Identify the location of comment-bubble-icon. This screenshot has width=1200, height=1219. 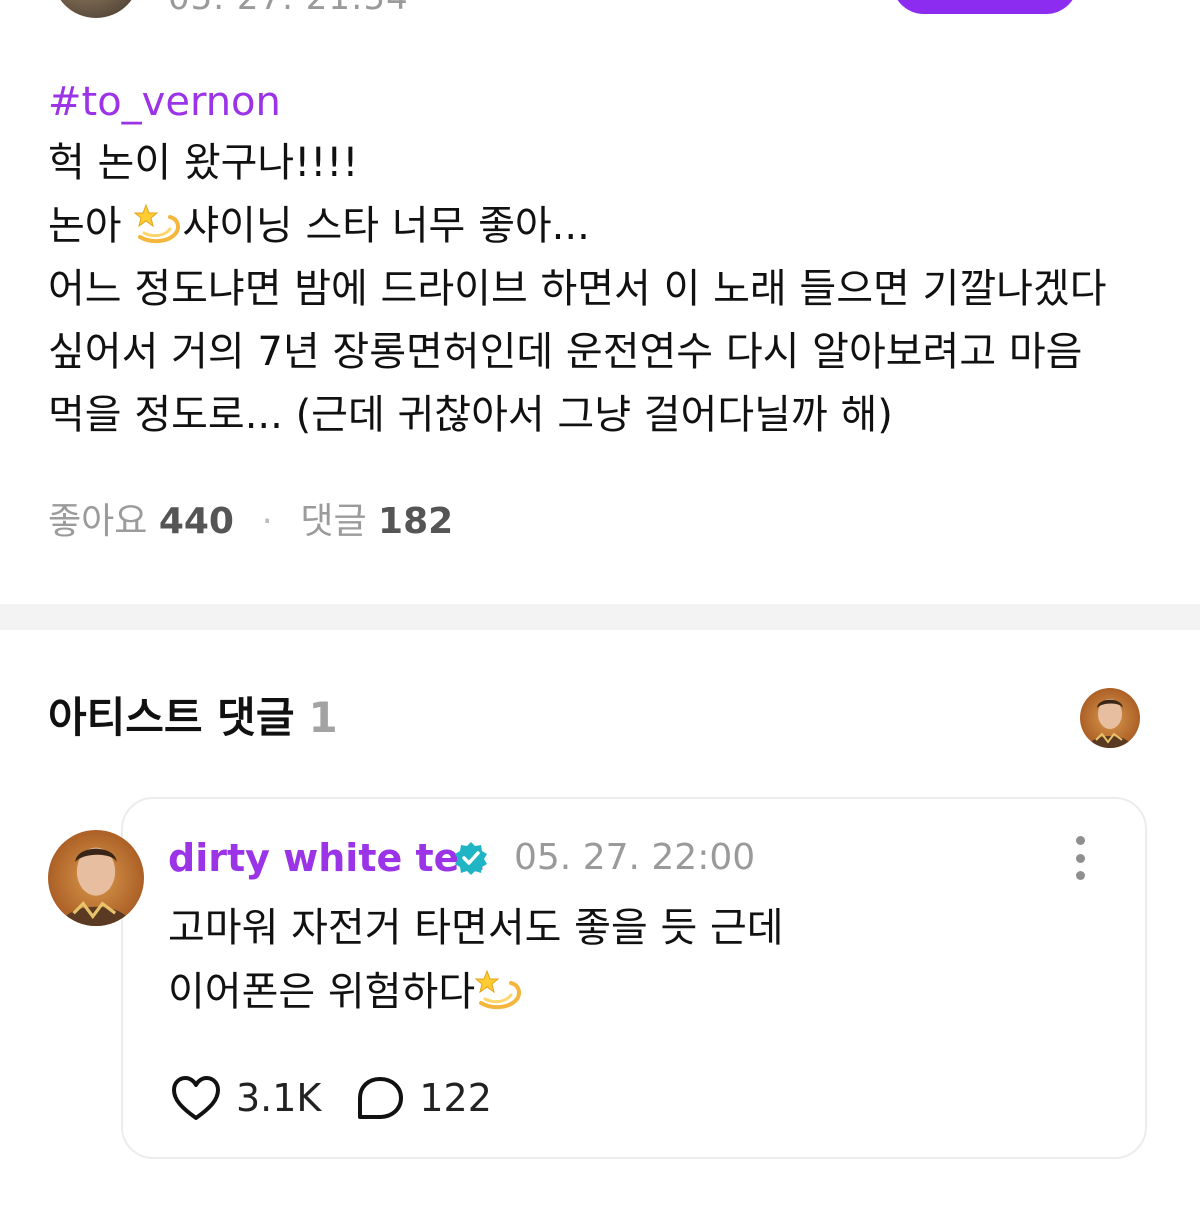
(381, 1098).